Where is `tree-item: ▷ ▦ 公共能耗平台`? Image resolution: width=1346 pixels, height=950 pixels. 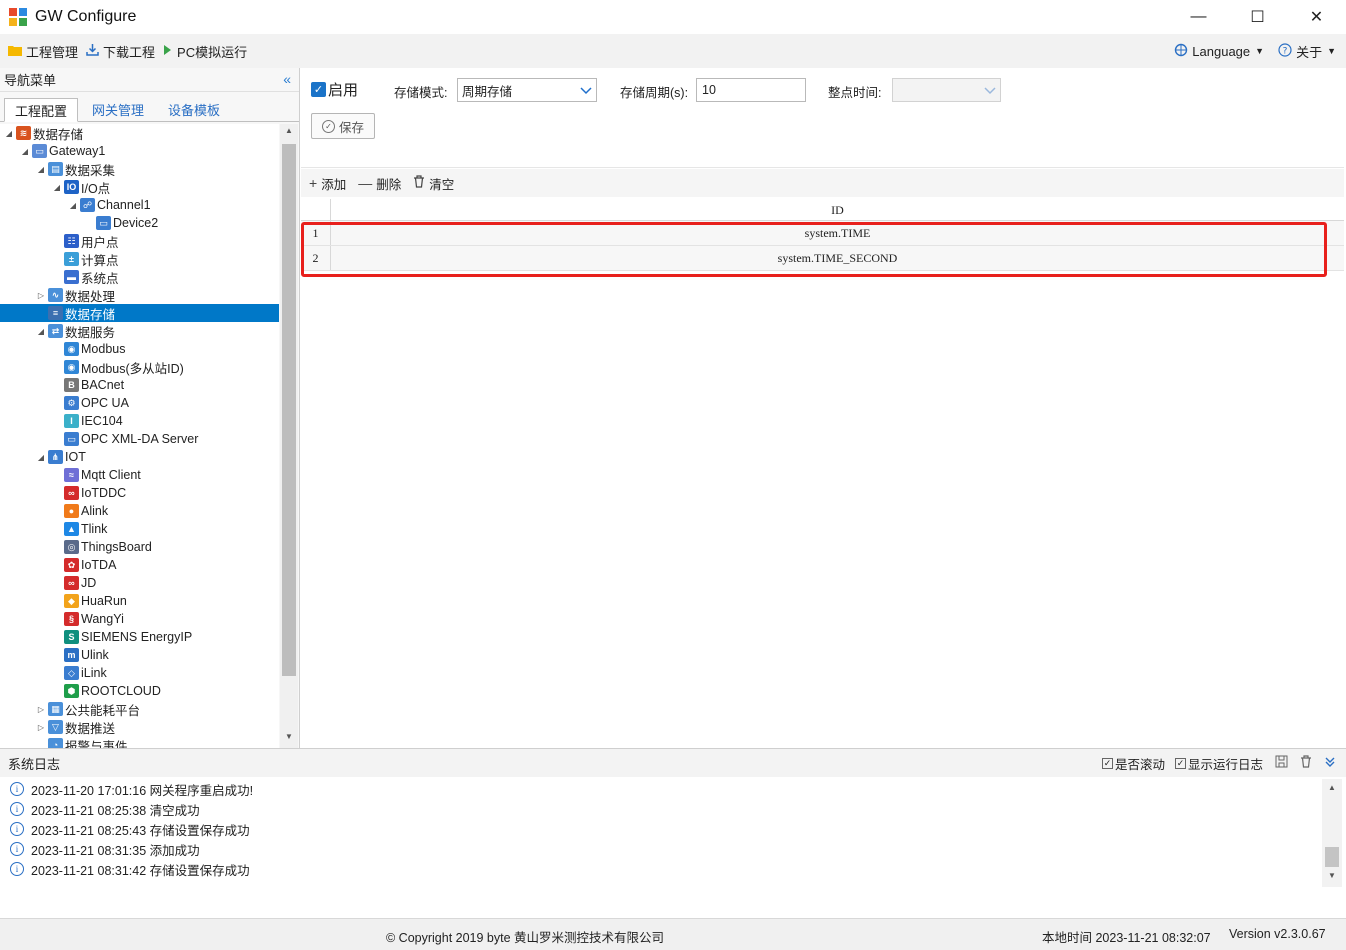
tree-item: ▷ ▦ 公共能耗平台 is located at coordinates (139, 709).